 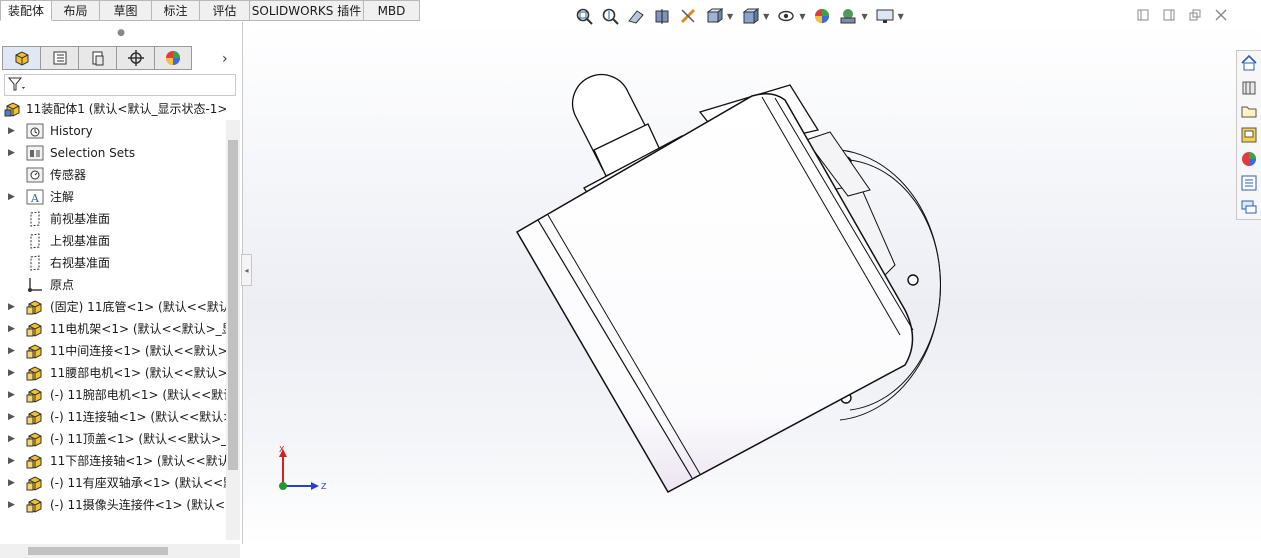 What do you see at coordinates (584, 16) in the screenshot?
I see `zoom-to-fit-icon` at bounding box center [584, 16].